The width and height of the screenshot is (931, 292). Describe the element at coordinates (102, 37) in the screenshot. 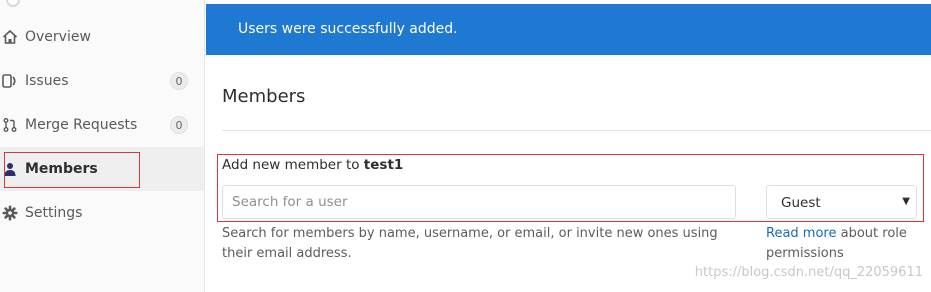

I see `sidebar-item-overview: Overview` at that location.